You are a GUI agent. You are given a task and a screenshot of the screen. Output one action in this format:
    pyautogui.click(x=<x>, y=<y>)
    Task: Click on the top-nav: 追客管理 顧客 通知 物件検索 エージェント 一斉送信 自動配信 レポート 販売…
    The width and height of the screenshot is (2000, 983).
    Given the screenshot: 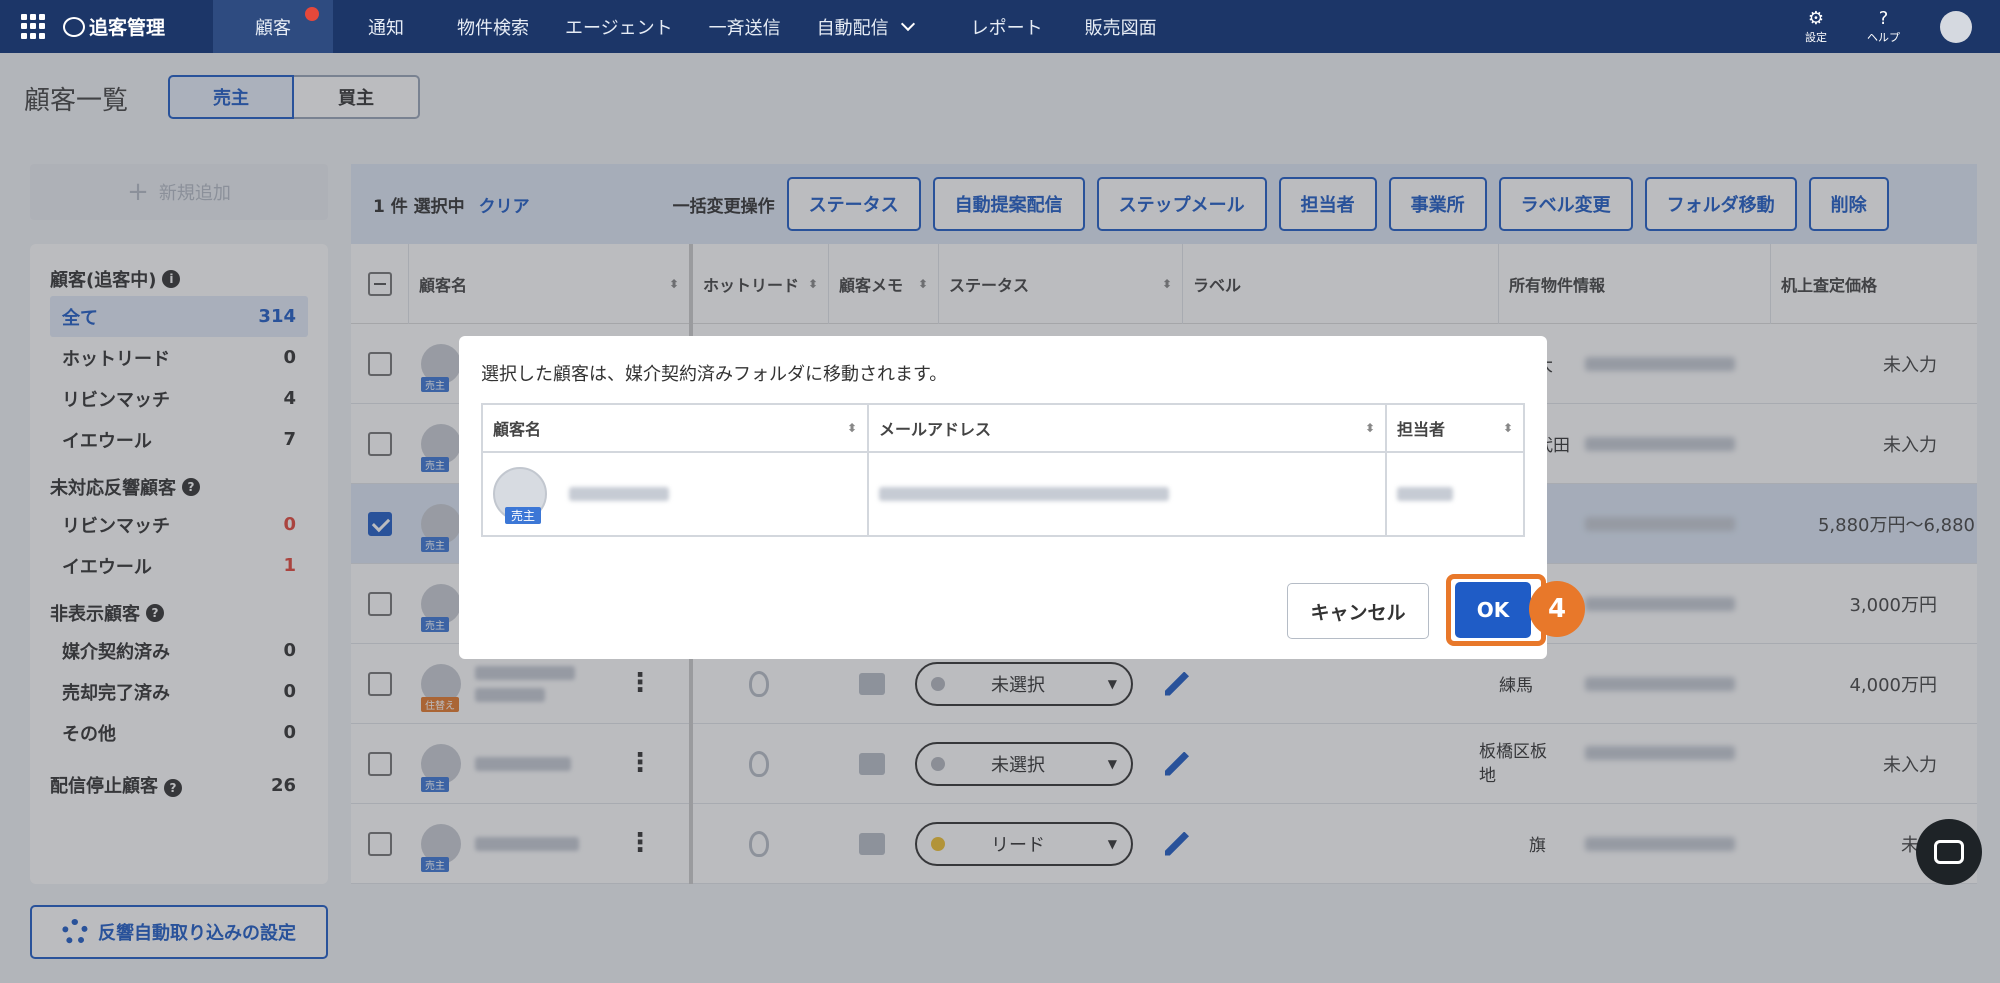 What is the action you would take?
    pyautogui.click(x=1000, y=26)
    